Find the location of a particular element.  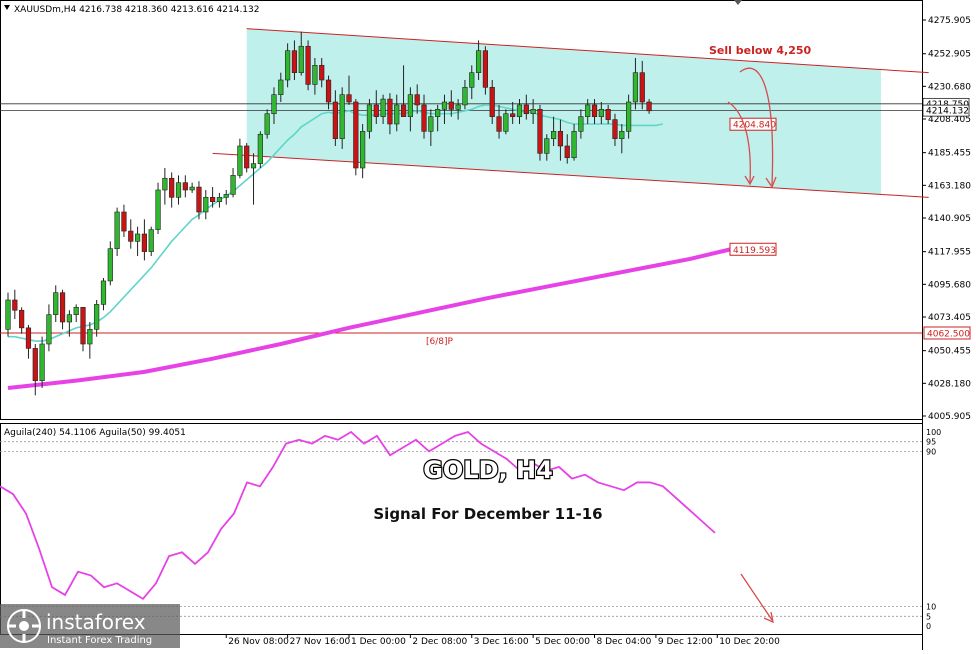

overlay-subtitle: Signal For December 11-16 is located at coordinates (487, 514).